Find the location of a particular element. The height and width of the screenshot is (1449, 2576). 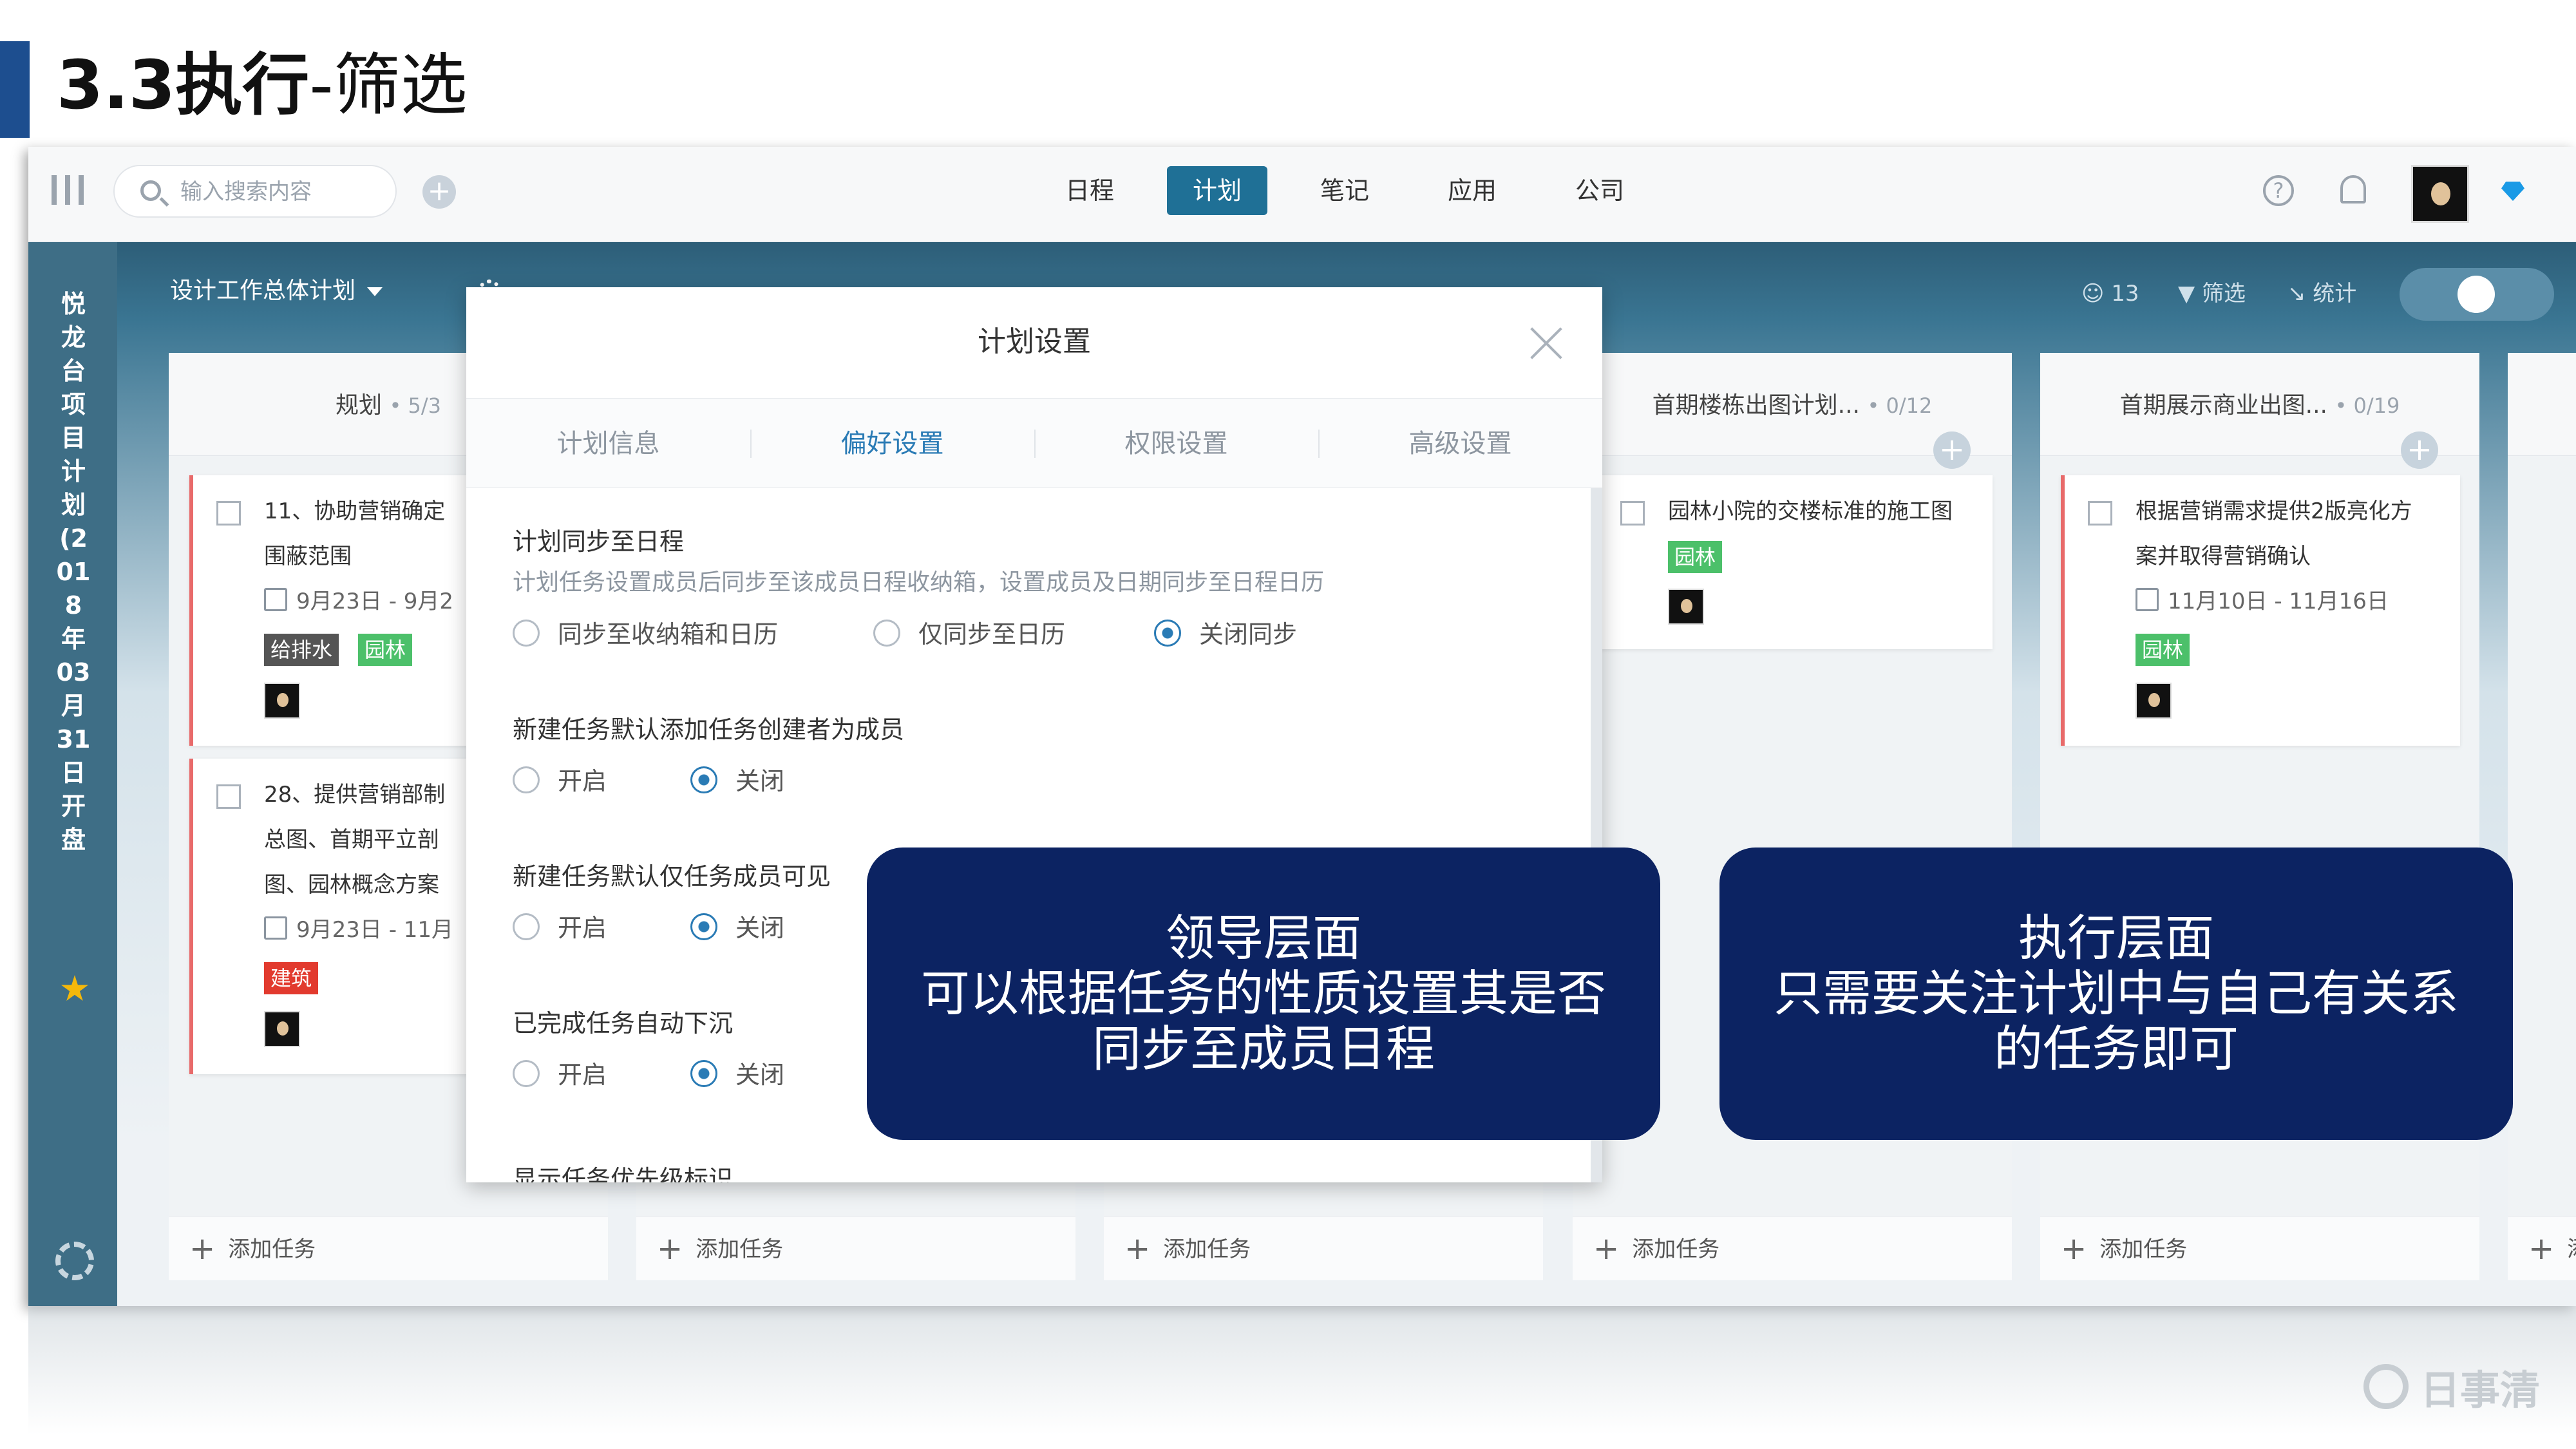

task-title: 总图、首期平立剖 is located at coordinates (351, 840).